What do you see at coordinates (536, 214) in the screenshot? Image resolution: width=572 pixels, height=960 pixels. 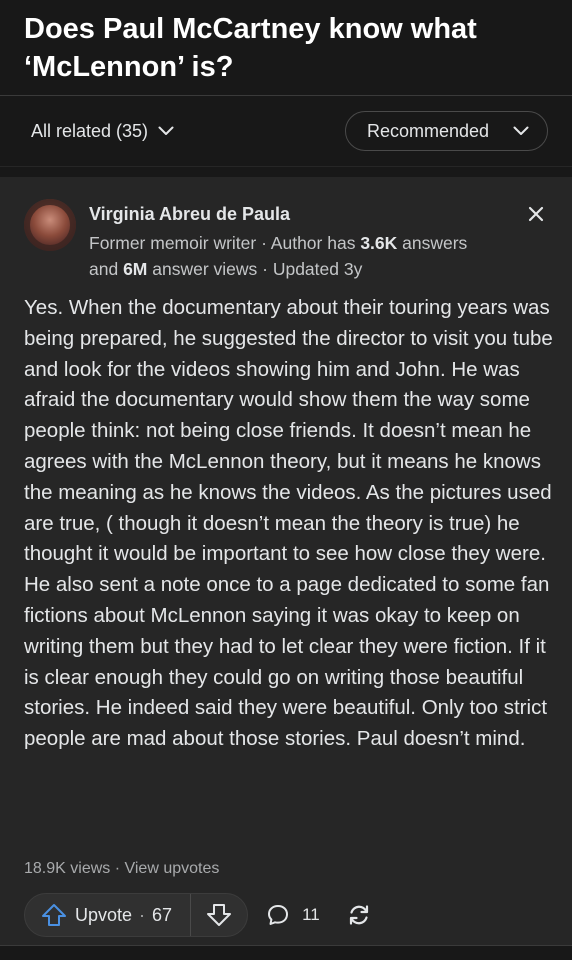 I see `close-icon` at bounding box center [536, 214].